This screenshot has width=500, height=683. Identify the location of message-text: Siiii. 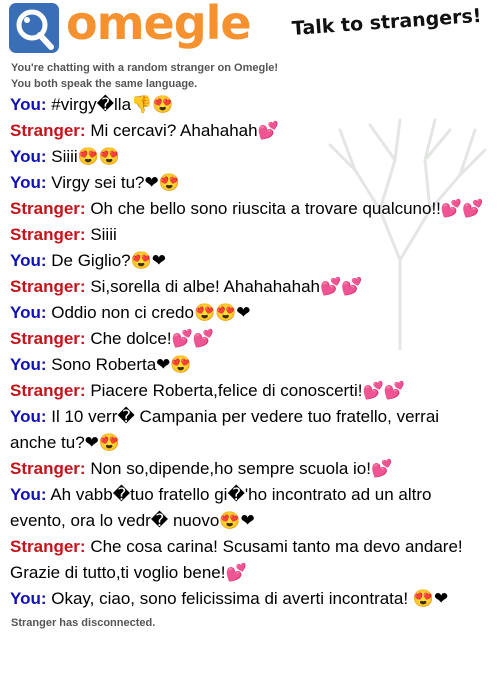
(103, 234).